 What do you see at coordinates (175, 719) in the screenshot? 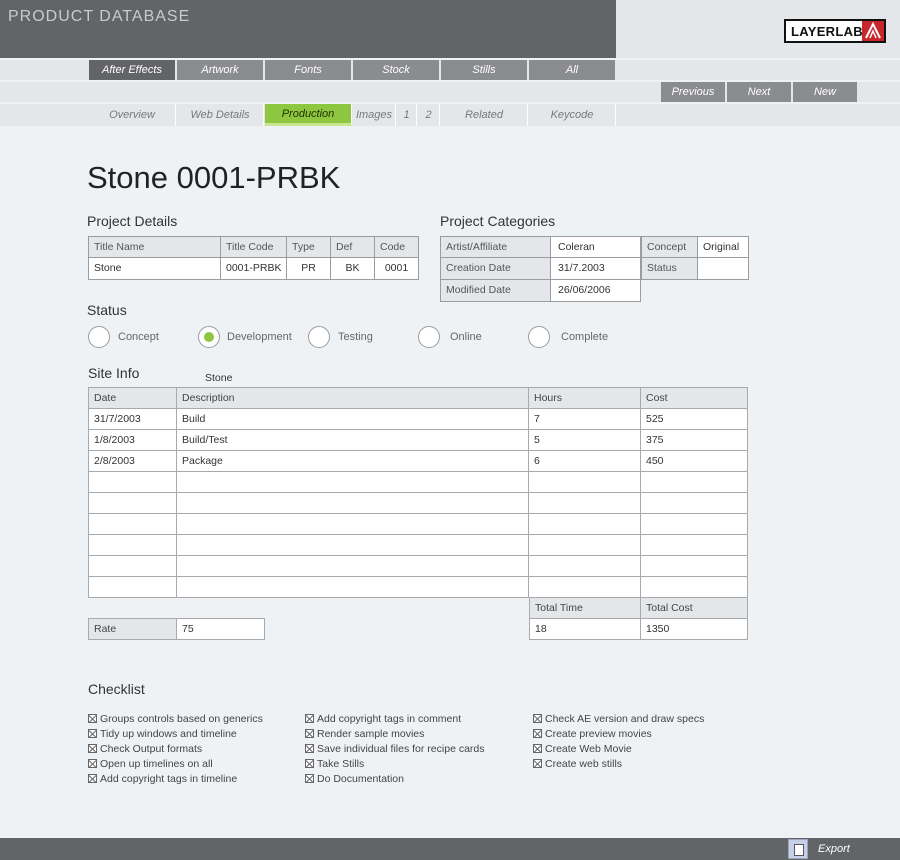
I see `checklist-item: Groups controls based on generics` at bounding box center [175, 719].